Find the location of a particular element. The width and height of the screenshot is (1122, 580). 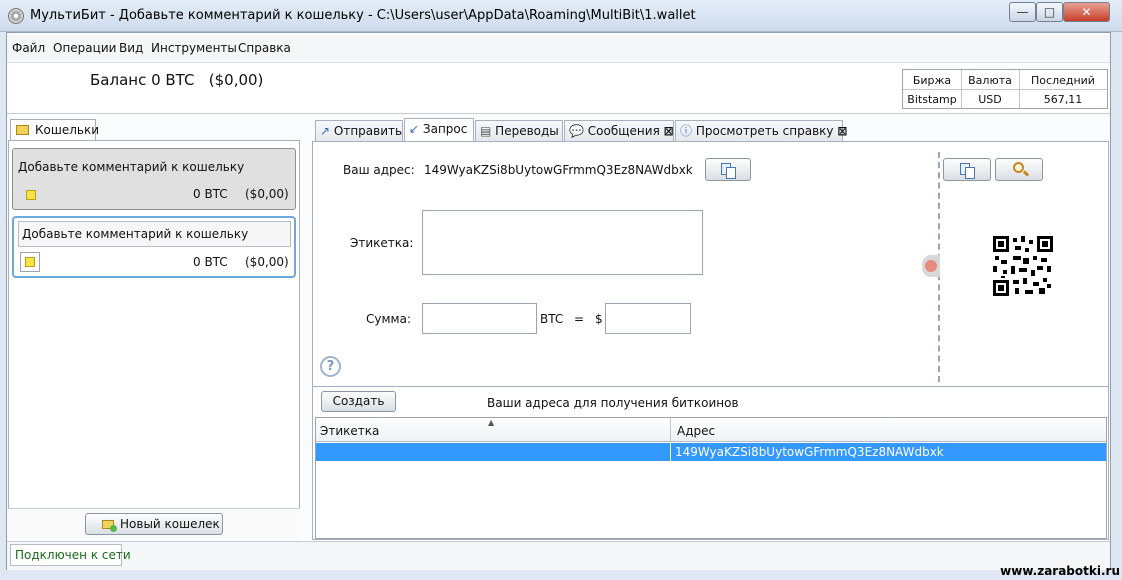

exchange-header-exchange: Биржа is located at coordinates (932, 80).